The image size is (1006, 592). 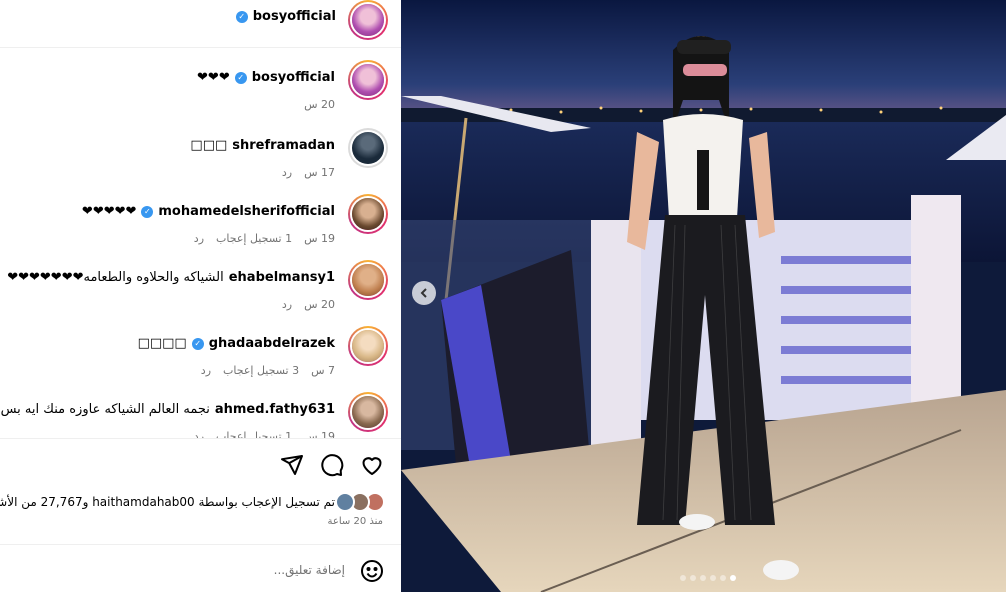 I want to click on comment-username: bosyofficial, so click(x=293, y=77).